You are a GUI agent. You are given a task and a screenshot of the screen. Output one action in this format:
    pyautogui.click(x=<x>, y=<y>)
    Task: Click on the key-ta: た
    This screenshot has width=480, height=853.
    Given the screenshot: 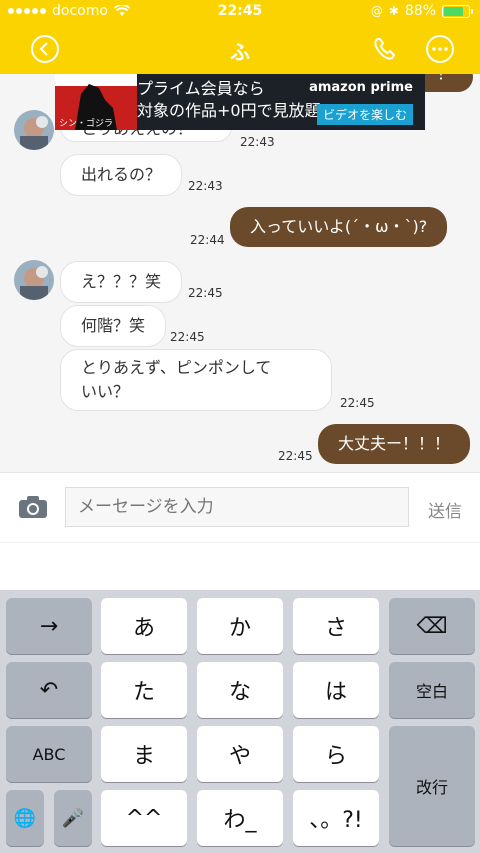 What is the action you would take?
    pyautogui.click(x=144, y=690)
    